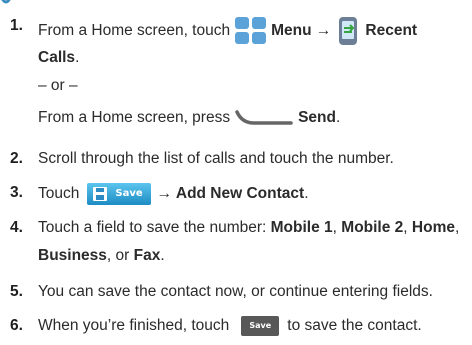  Describe the element at coordinates (100, 194) in the screenshot. I see `save-disk-icon` at that location.